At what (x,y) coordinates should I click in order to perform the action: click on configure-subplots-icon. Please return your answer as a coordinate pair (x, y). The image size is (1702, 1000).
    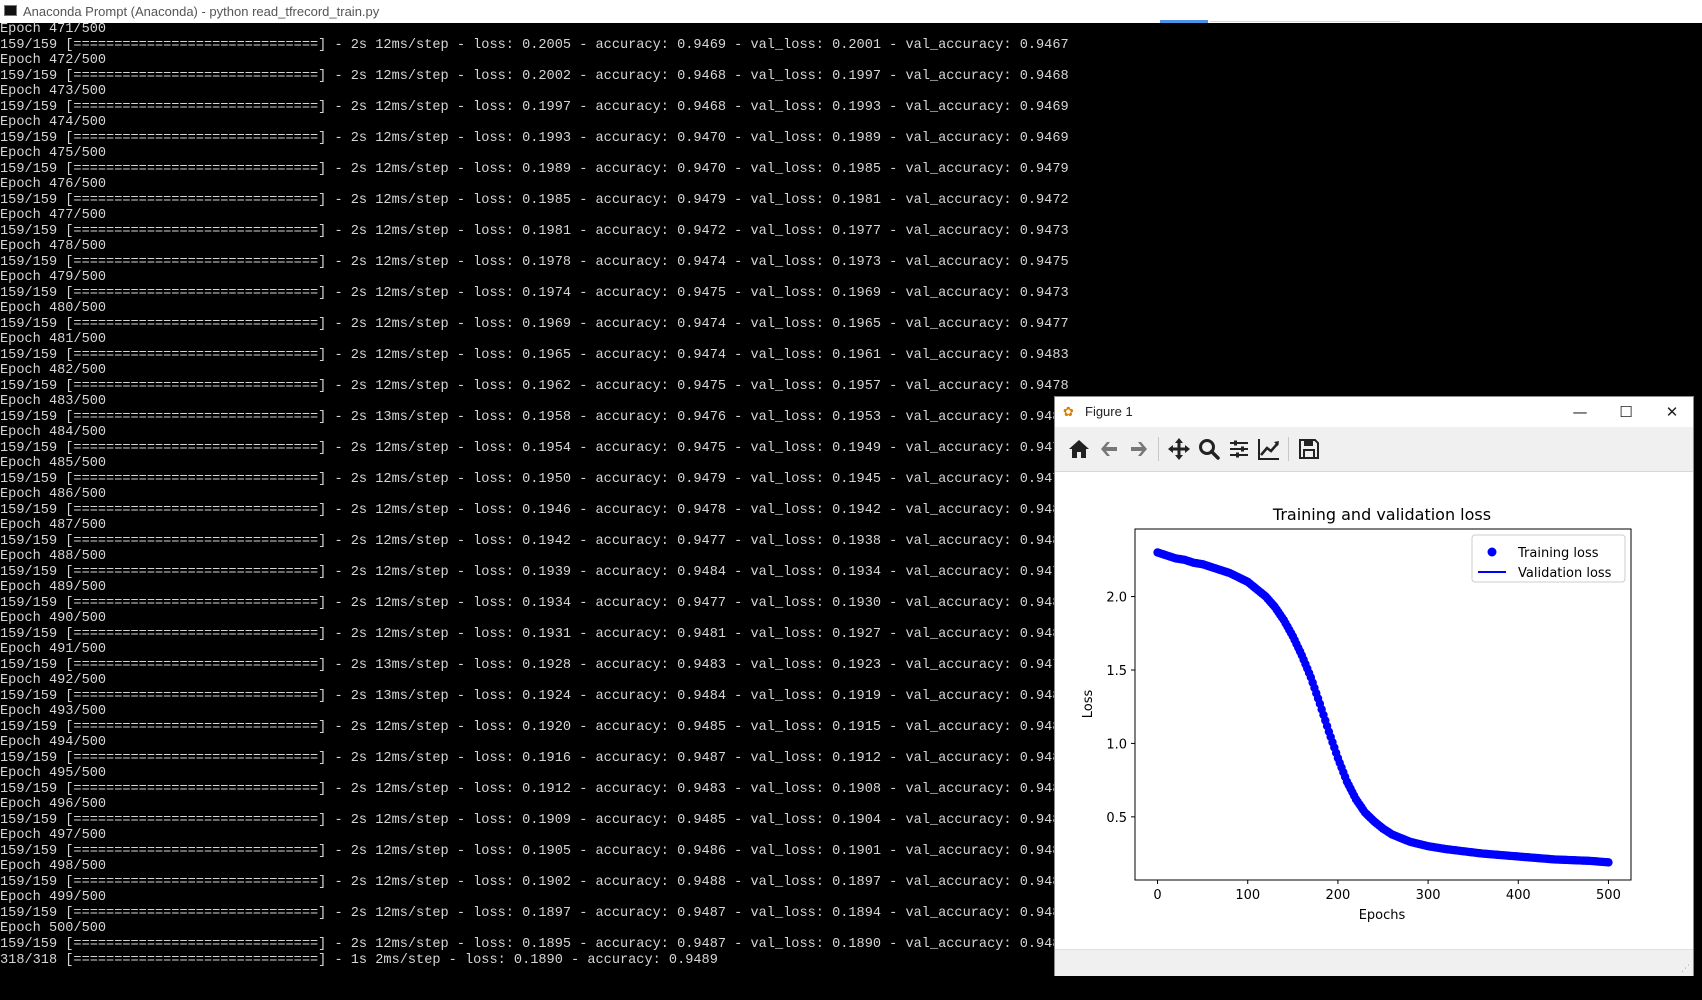
    Looking at the image, I should click on (1239, 449).